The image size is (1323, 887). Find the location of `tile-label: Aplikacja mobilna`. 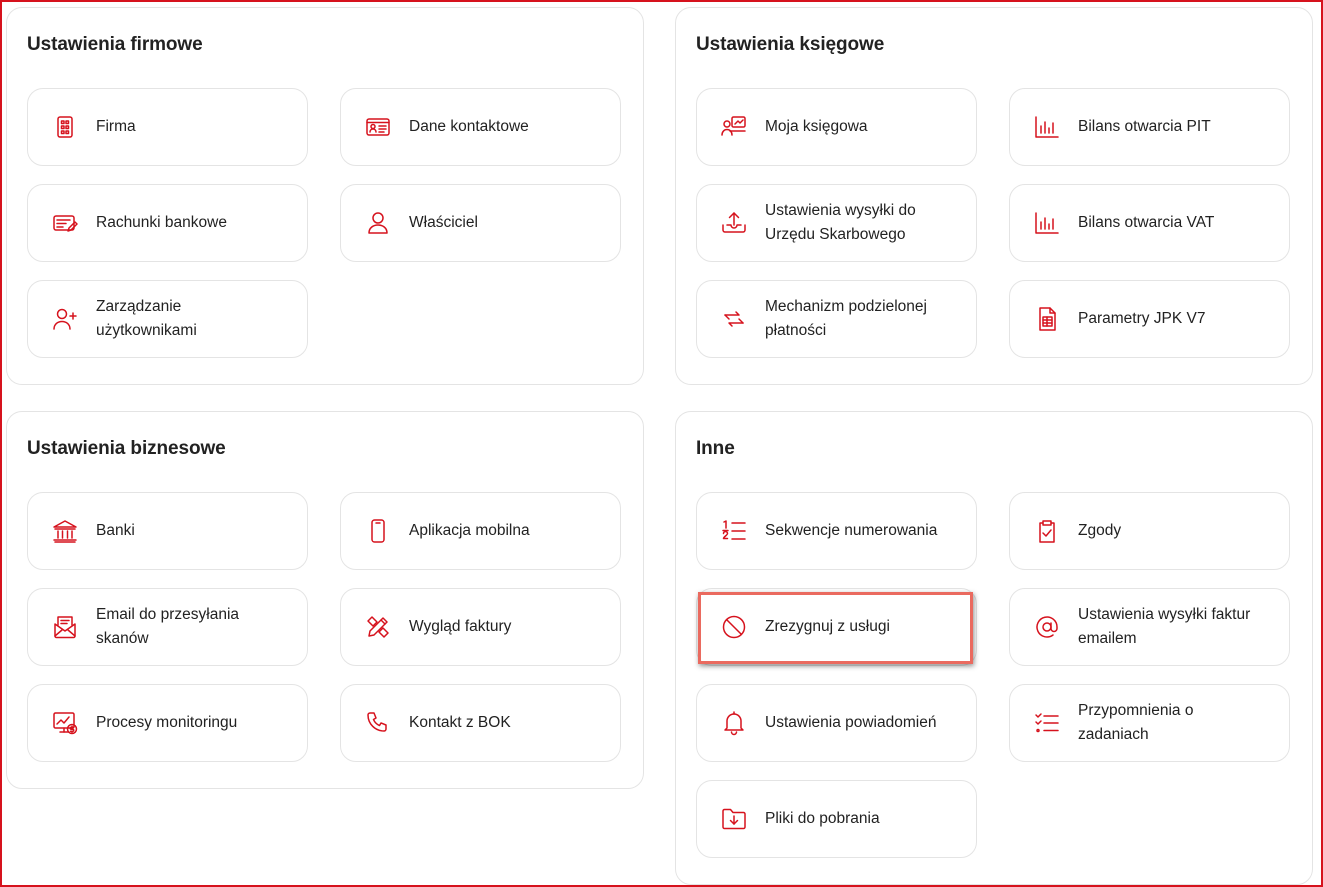

tile-label: Aplikacja mobilna is located at coordinates (469, 530).